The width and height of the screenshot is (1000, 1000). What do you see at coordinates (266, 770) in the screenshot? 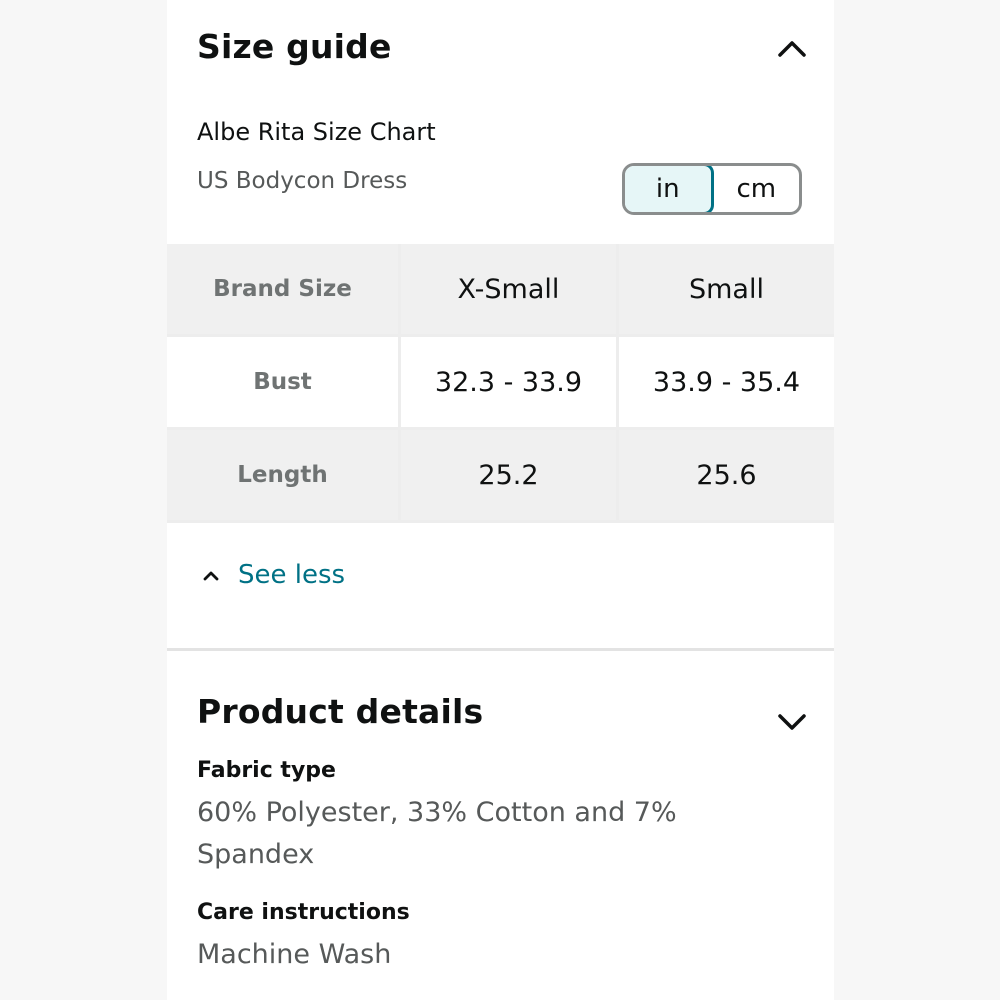
I see `fabric-type-label: Fabric type` at bounding box center [266, 770].